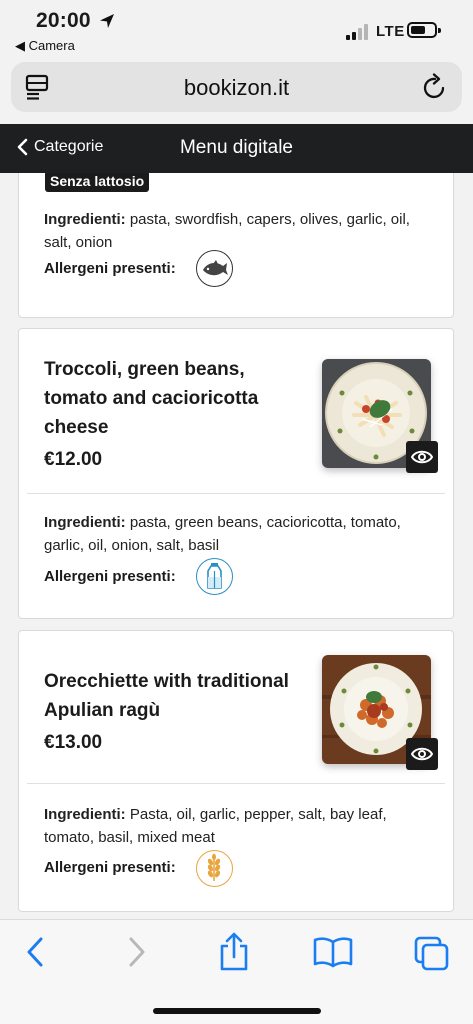 This screenshot has width=473, height=1024. What do you see at coordinates (333, 952) in the screenshot?
I see `bookmarks-icon` at bounding box center [333, 952].